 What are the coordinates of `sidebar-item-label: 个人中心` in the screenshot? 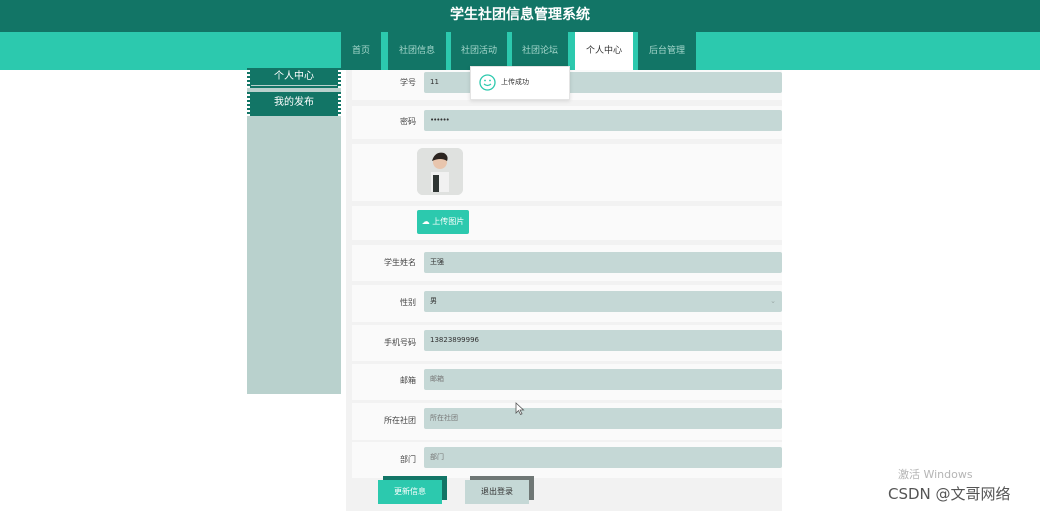 It's located at (294, 76).